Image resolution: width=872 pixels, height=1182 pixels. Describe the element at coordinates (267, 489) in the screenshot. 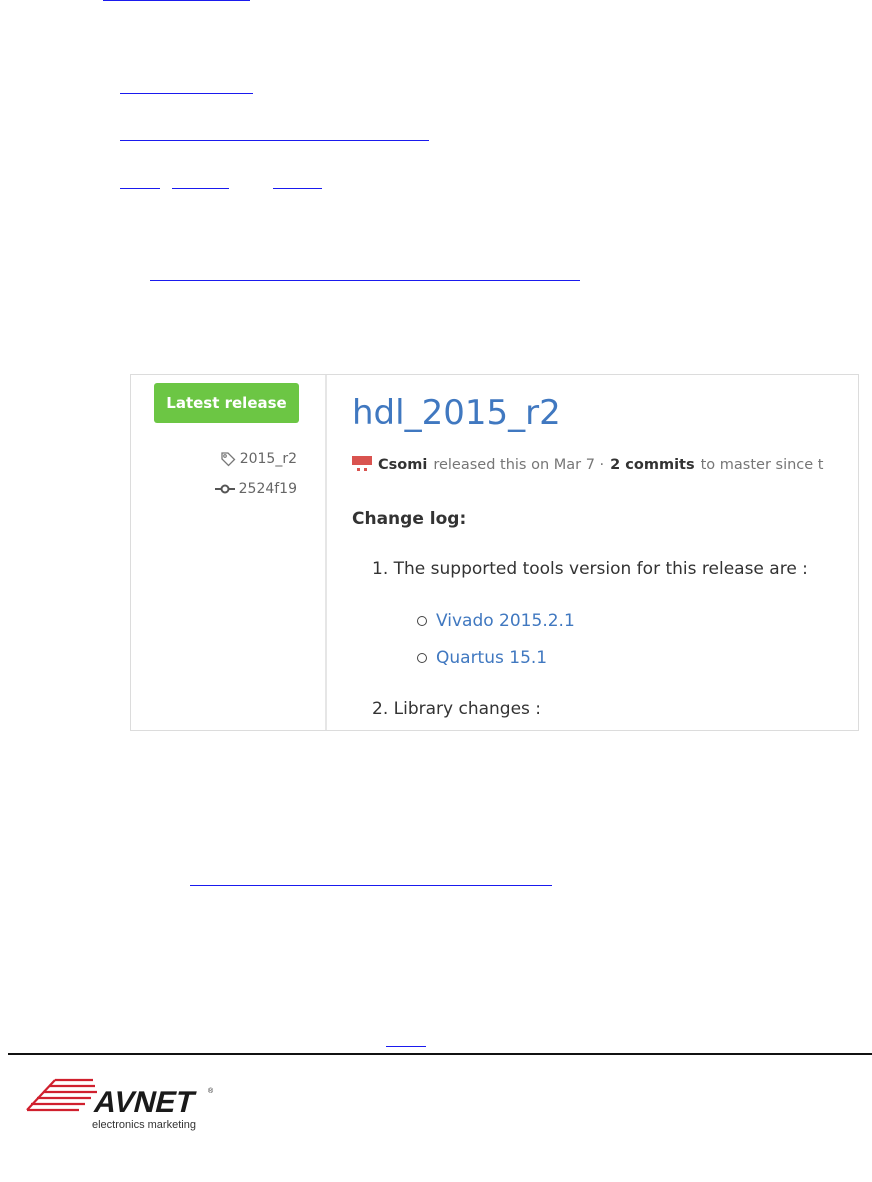

I see `commit-label: 2524f19` at that location.